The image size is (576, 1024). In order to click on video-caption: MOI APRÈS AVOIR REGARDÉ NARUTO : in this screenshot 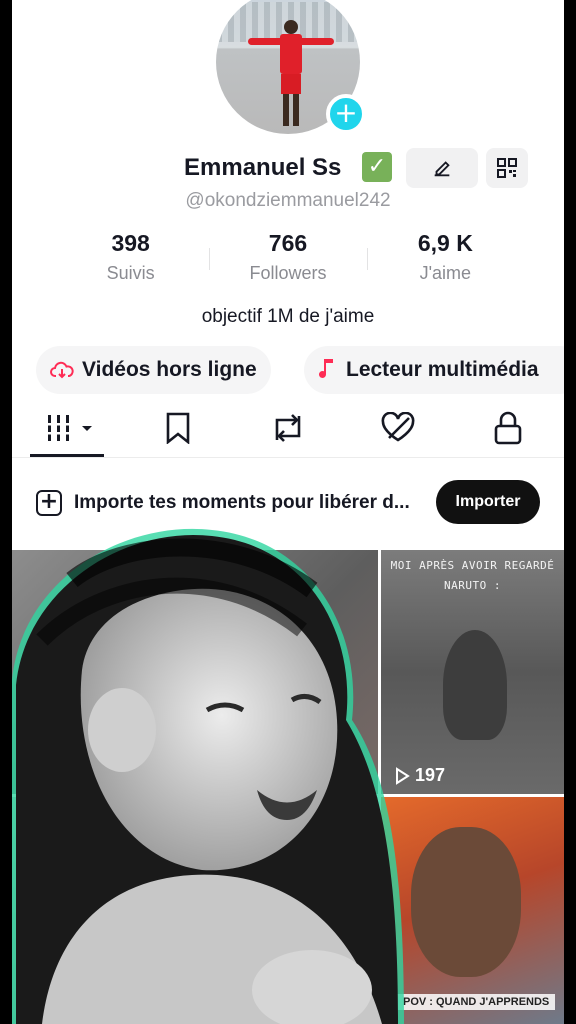, I will do `click(472, 575)`.